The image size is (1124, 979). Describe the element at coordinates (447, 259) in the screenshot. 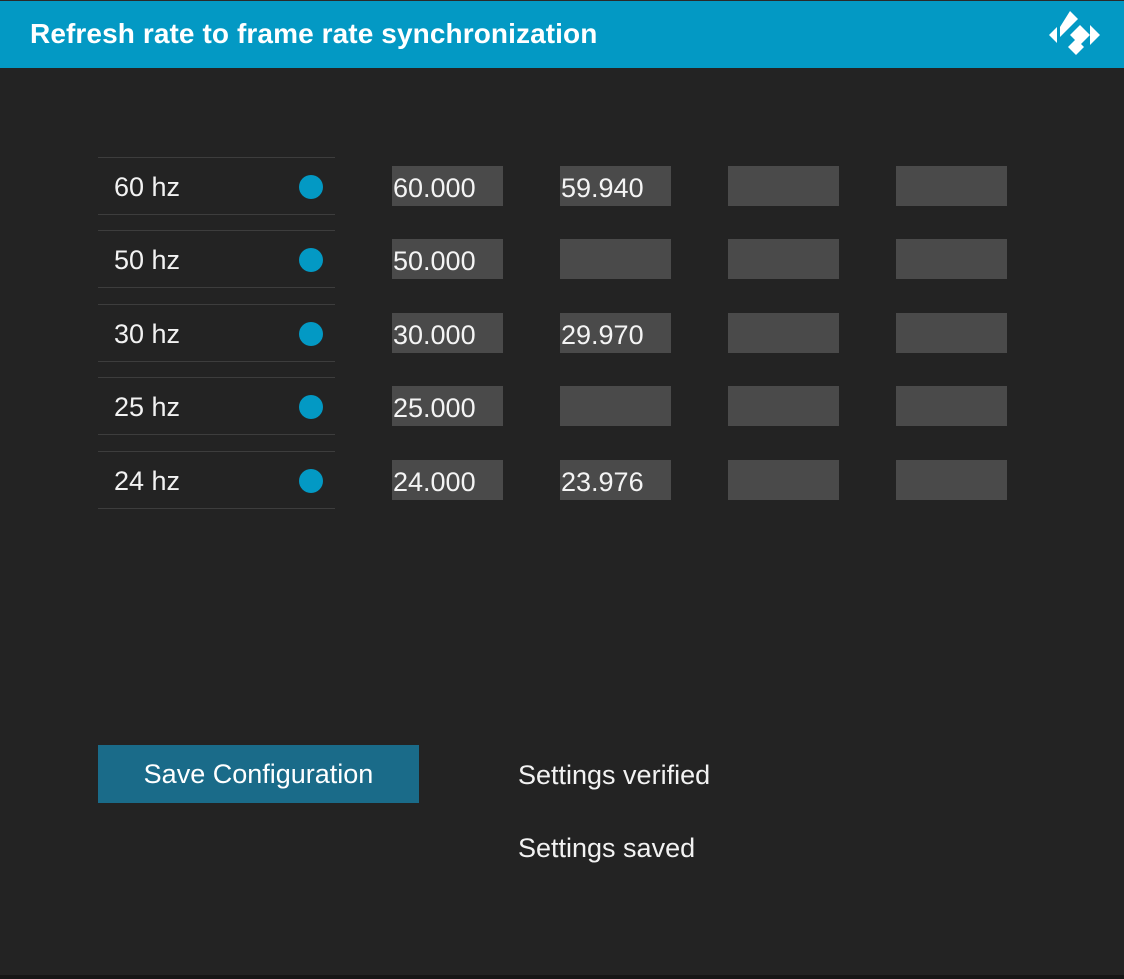

I see `frame-rate-field-1: 50.000` at that location.